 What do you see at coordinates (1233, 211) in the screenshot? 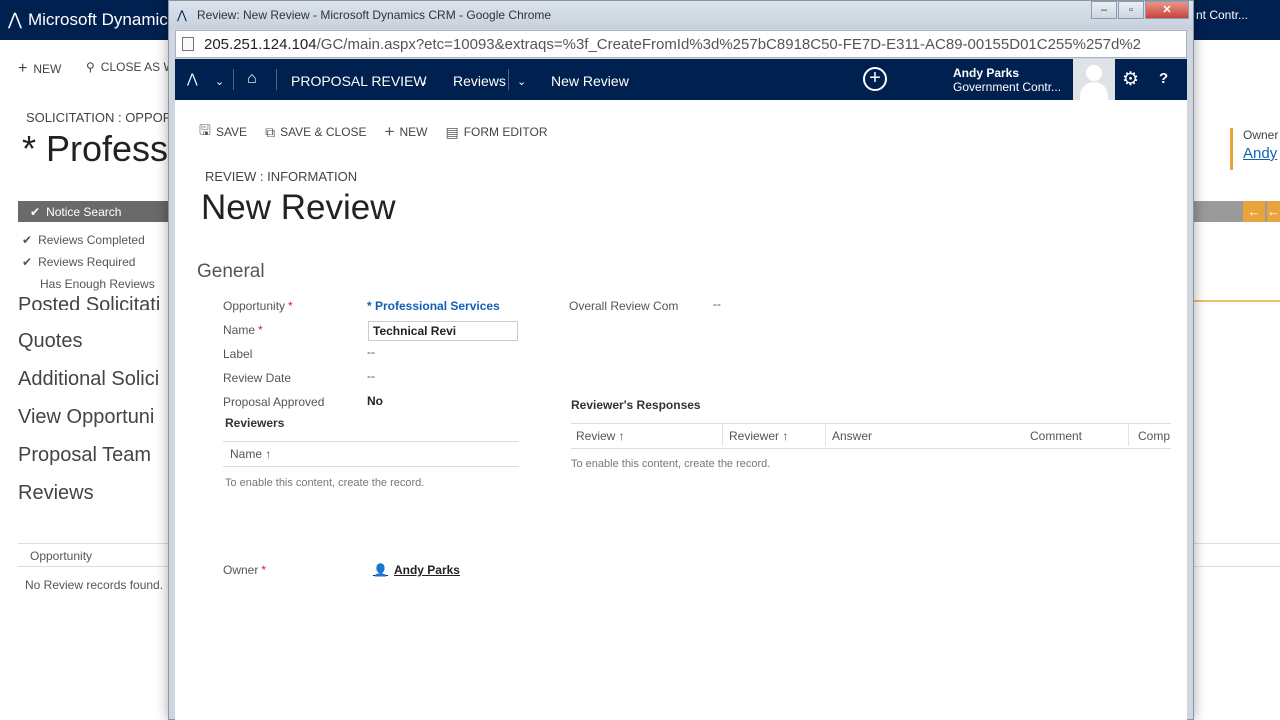
I see `background-stage-bar: d` at bounding box center [1233, 211].